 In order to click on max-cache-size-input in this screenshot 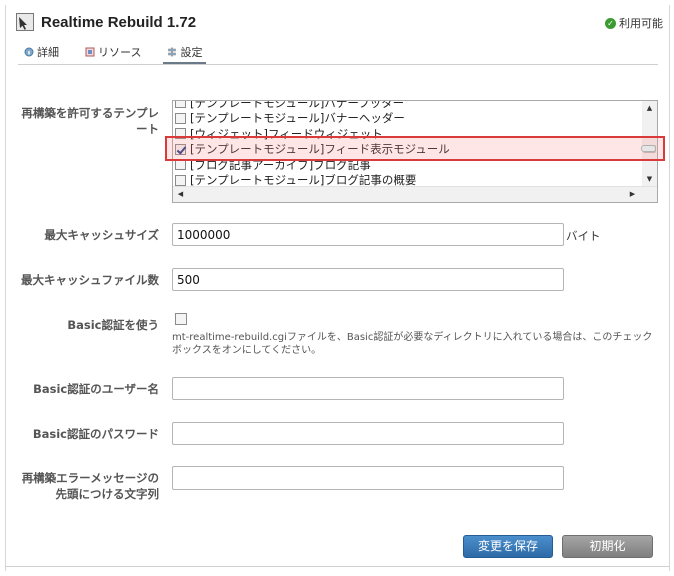, I will do `click(368, 234)`.